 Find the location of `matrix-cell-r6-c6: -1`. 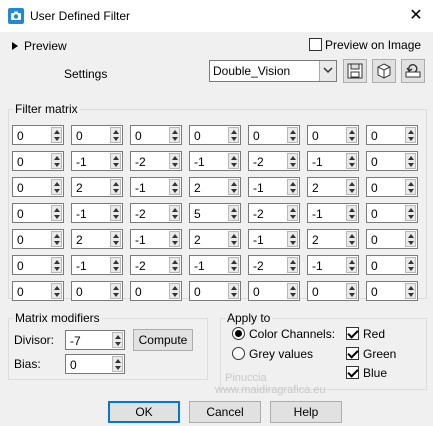

matrix-cell-r6-c6: -1 is located at coordinates (333, 265).